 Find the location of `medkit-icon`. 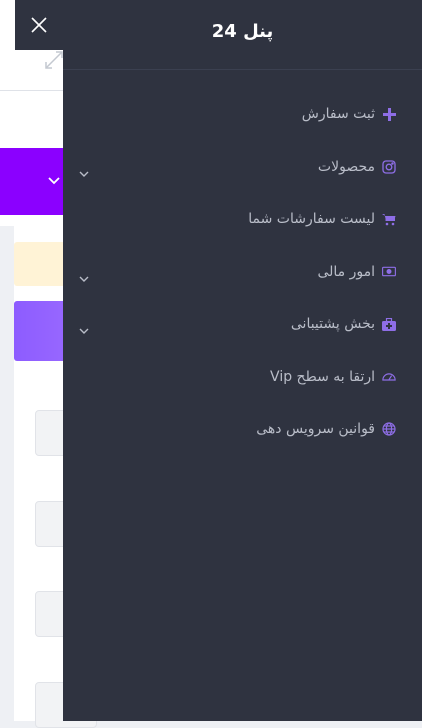

medkit-icon is located at coordinates (389, 324).